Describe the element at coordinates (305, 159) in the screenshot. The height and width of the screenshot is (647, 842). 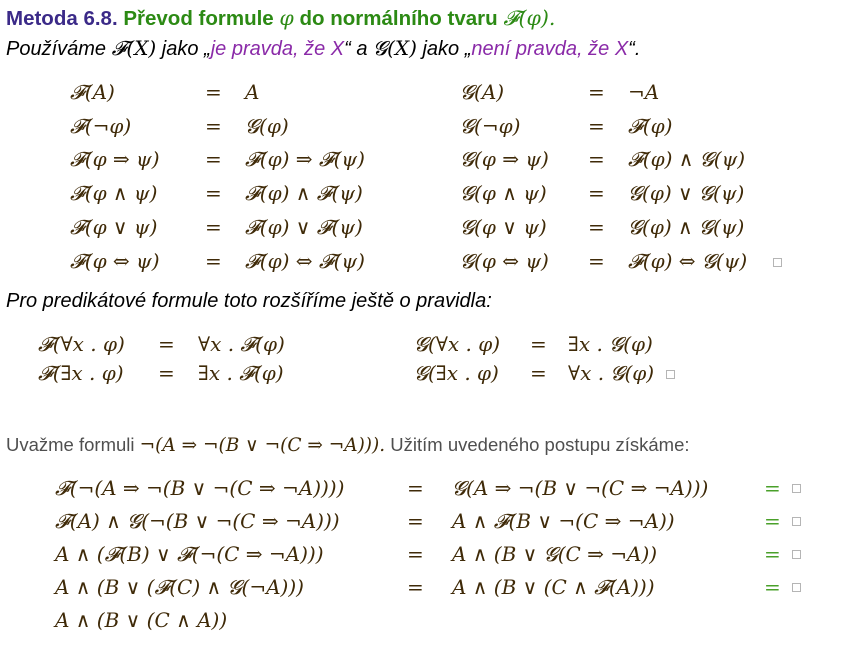
I see `rule-r1: 𝓕(φ) ⇒ 𝓕(ψ)` at that location.